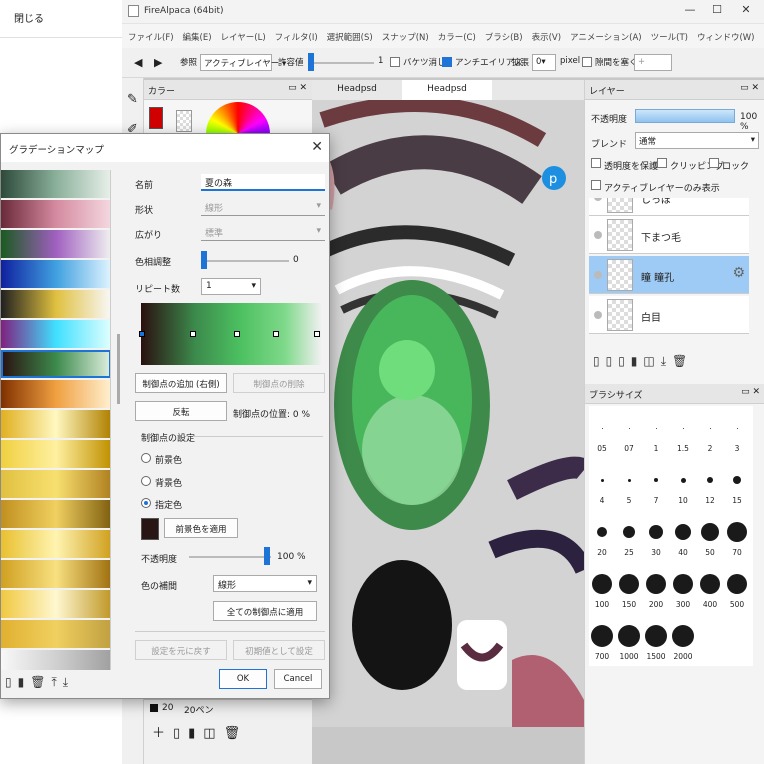 This screenshot has height=764, width=764. What do you see at coordinates (710, 587) in the screenshot?
I see `brush-size-item: 400` at bounding box center [710, 587].